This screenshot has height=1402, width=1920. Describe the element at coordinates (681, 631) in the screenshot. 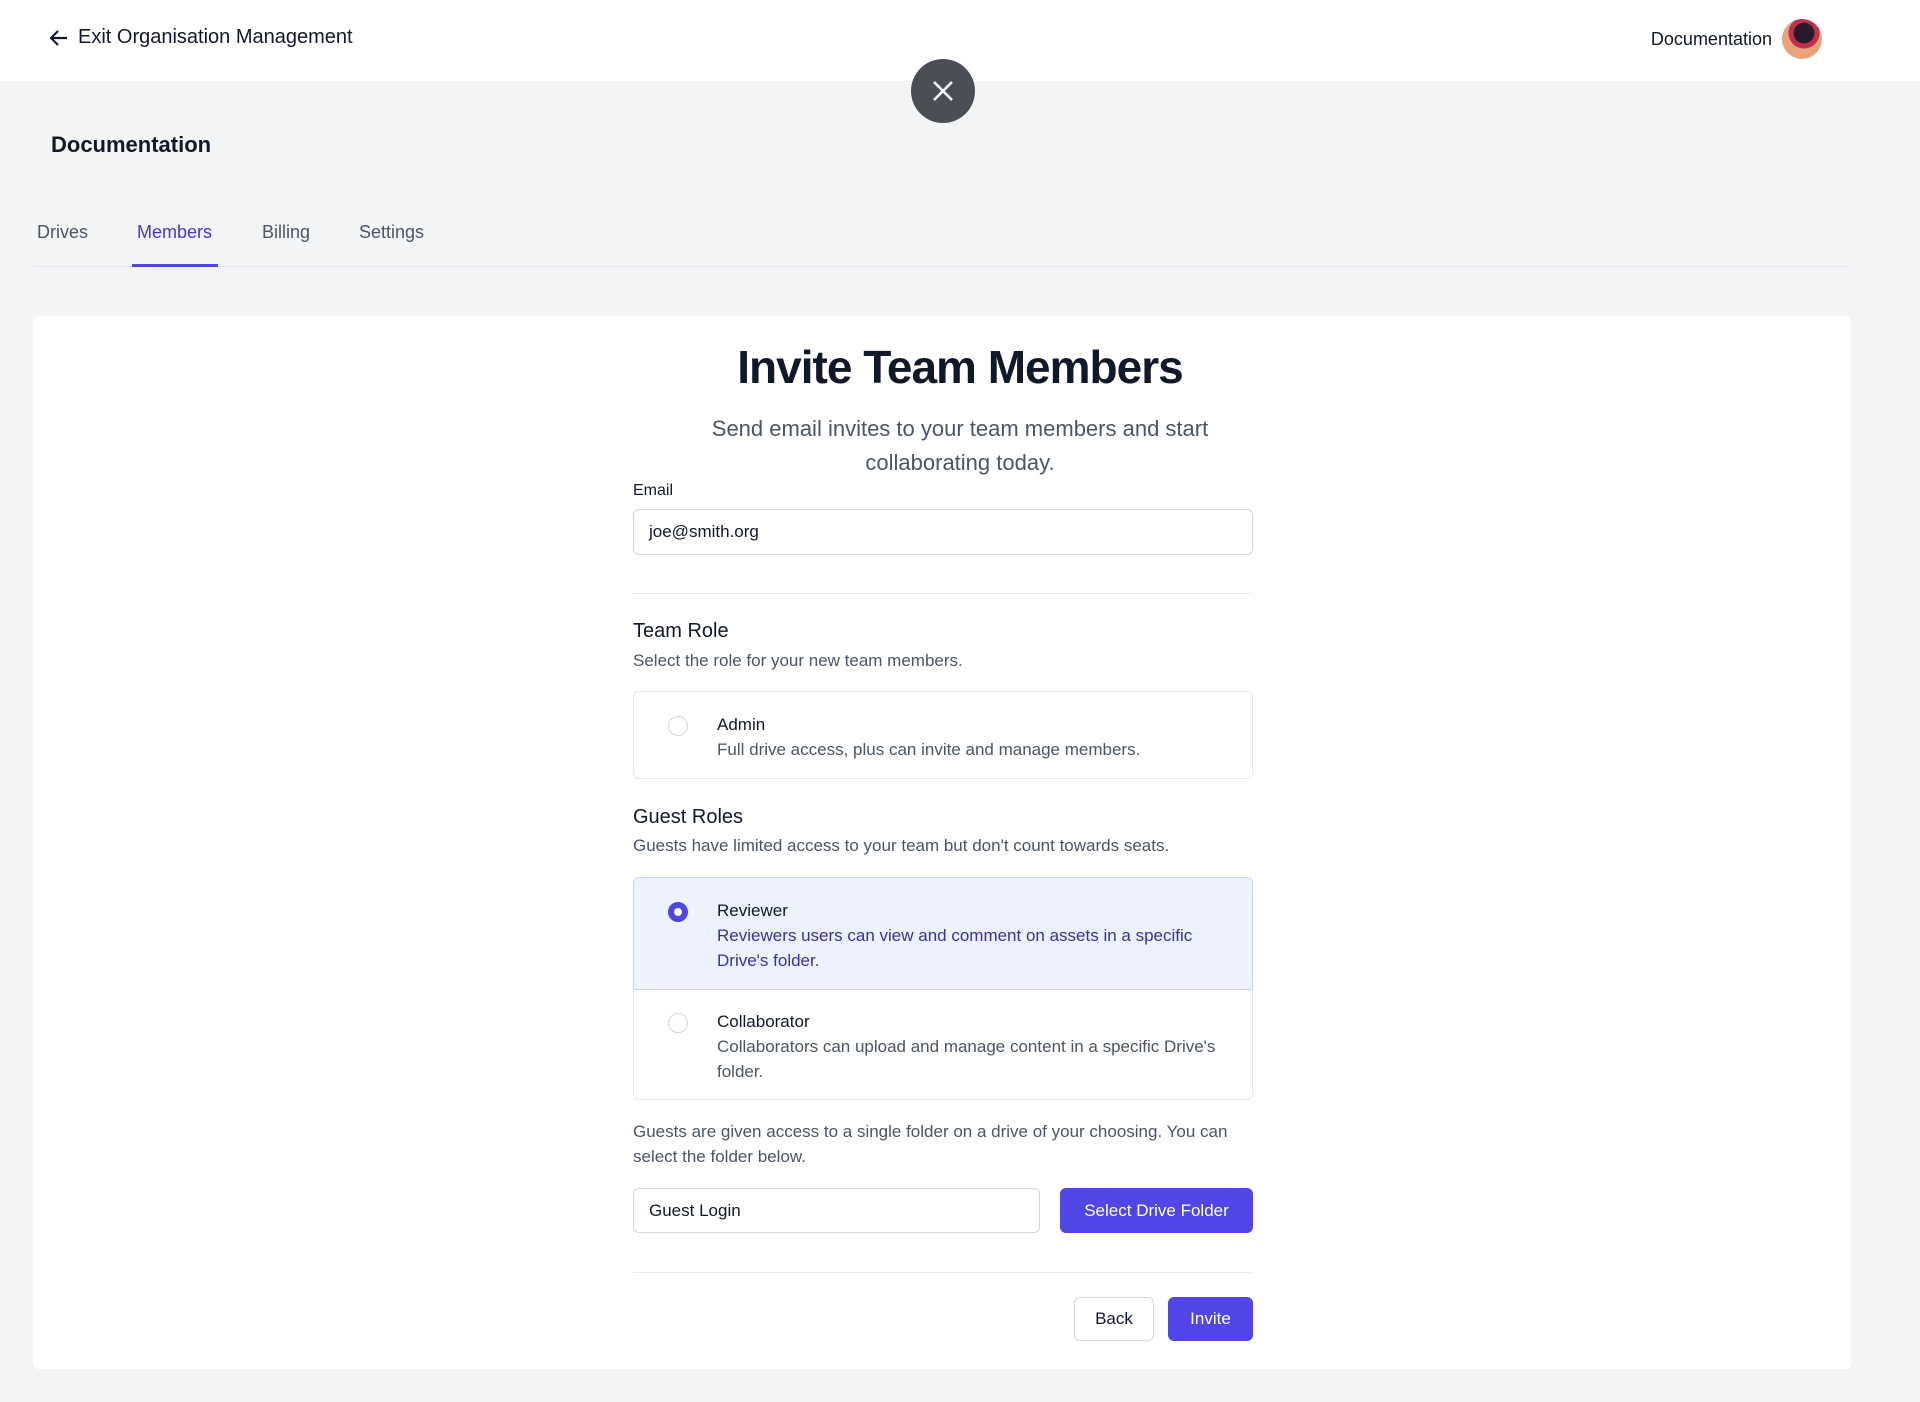

I see `team-role-heading: Team Role` at that location.